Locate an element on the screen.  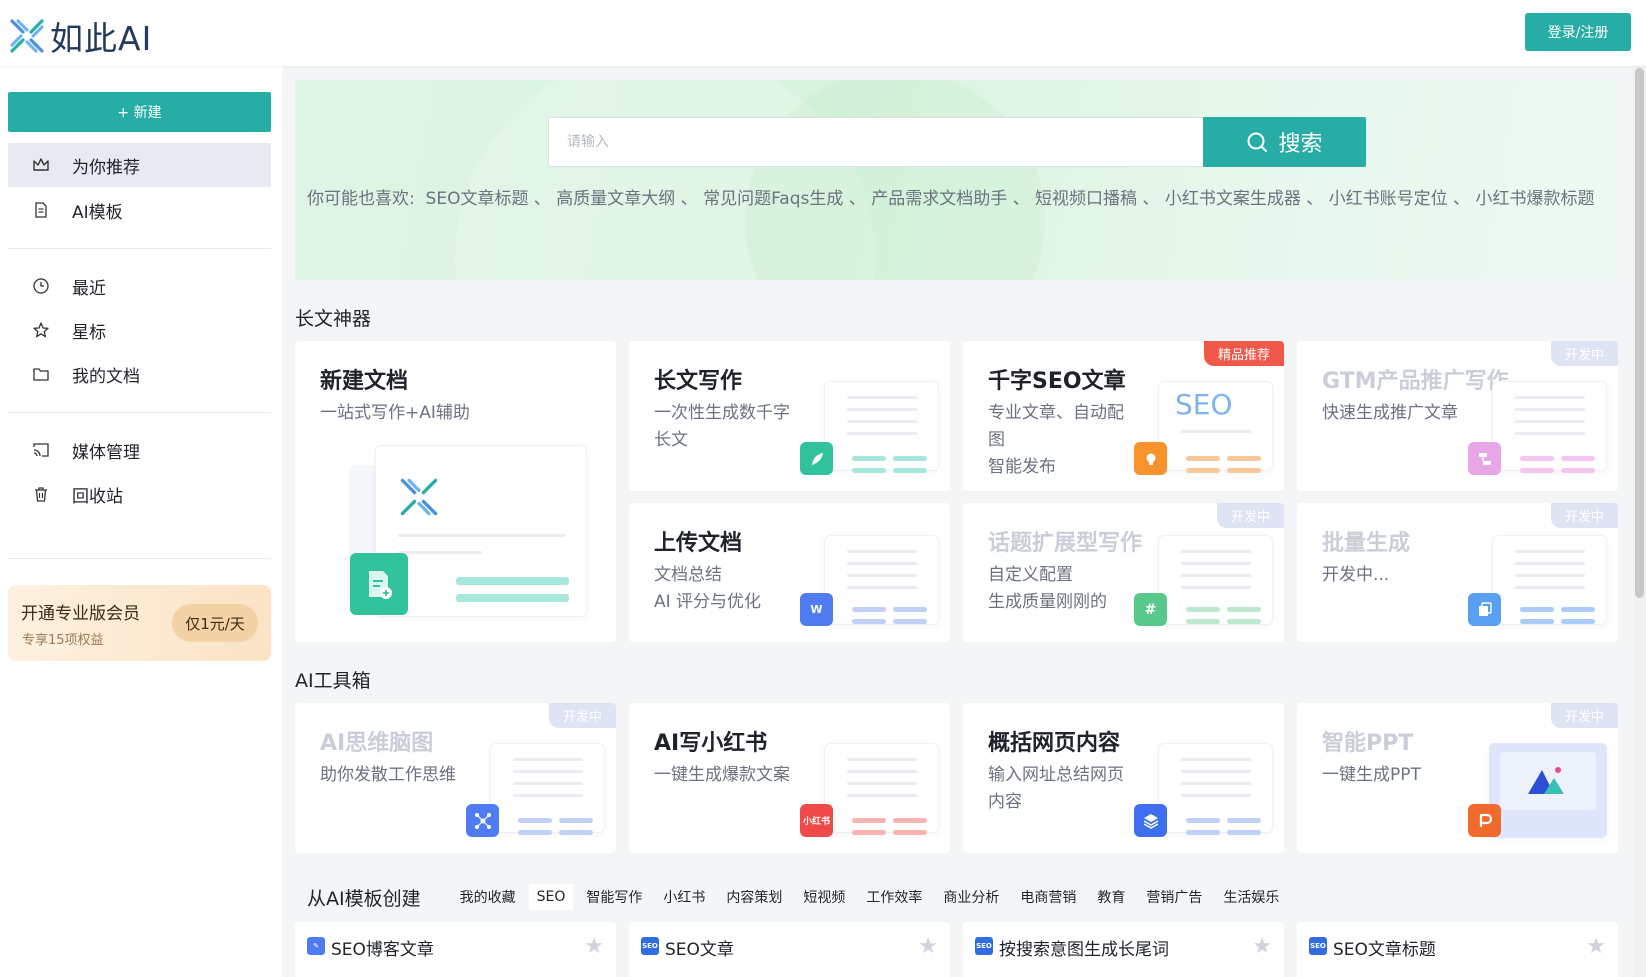
sidebar-item-media: 媒体管理 is located at coordinates (139, 450).